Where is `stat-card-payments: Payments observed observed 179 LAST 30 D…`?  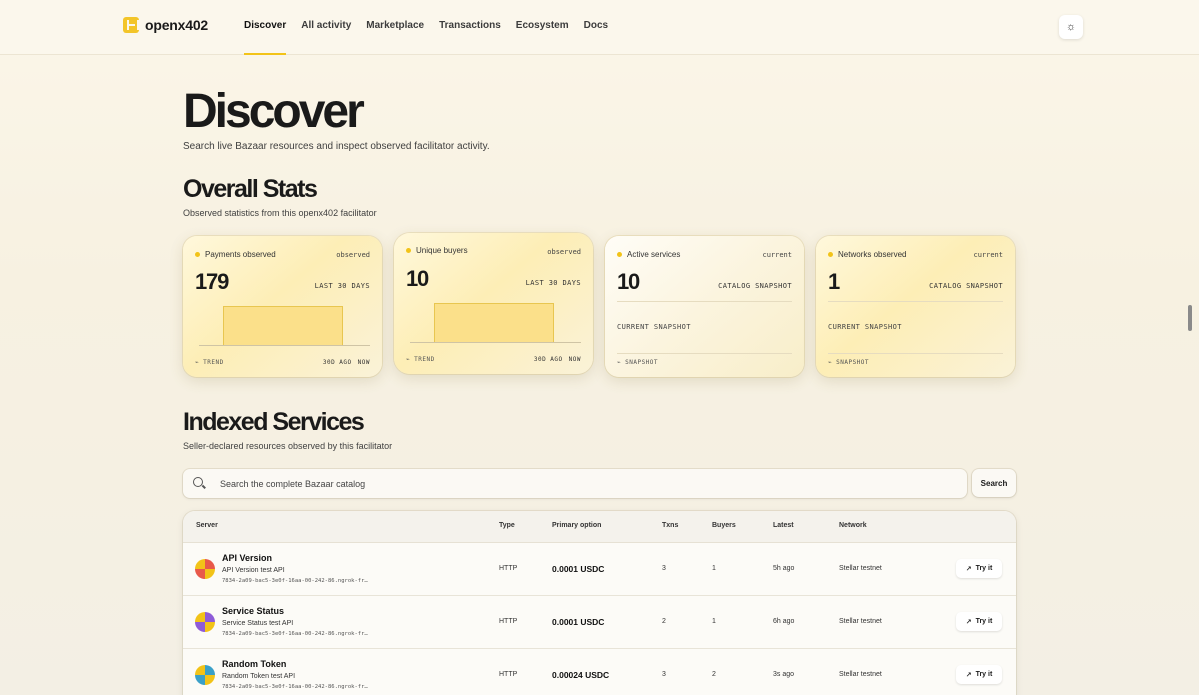
stat-card-payments: Payments observed observed 179 LAST 30 D… is located at coordinates (282, 306).